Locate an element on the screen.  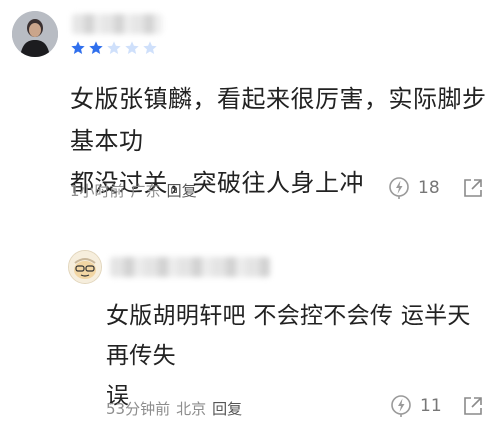
avatar-photo-icon is located at coordinates (35, 34).